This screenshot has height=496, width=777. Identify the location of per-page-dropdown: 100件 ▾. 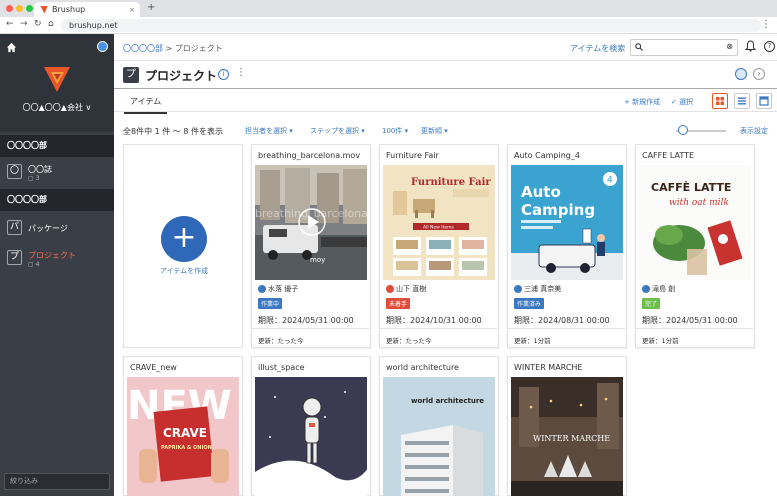
(395, 131).